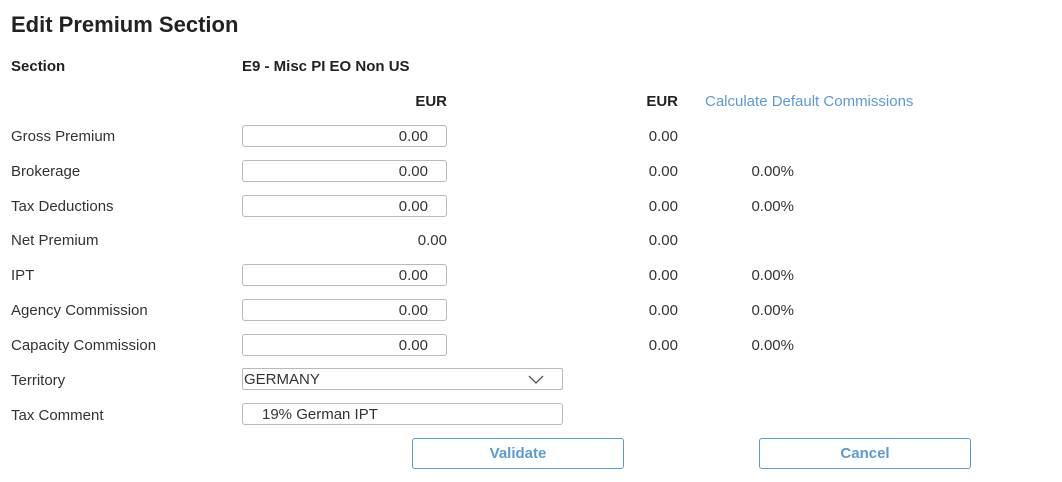 This screenshot has width=1062, height=482. What do you see at coordinates (662, 101) in the screenshot?
I see `currency-header-converted: EUR` at bounding box center [662, 101].